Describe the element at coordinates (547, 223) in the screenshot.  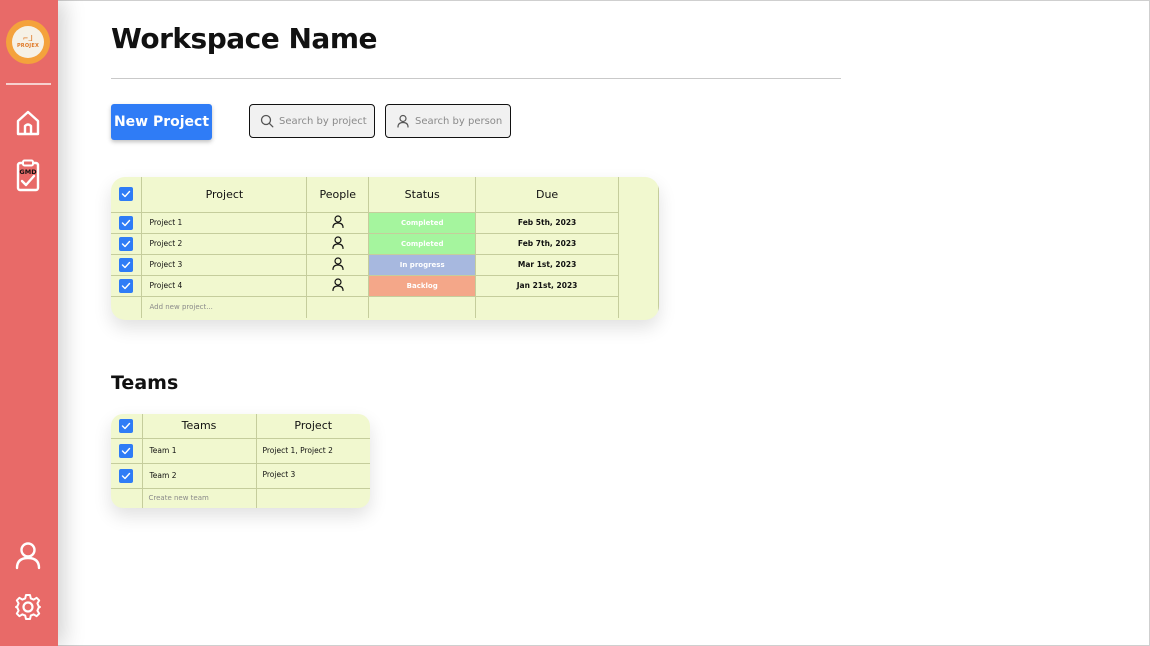
I see `due-date: Feb 5th, 2023` at that location.